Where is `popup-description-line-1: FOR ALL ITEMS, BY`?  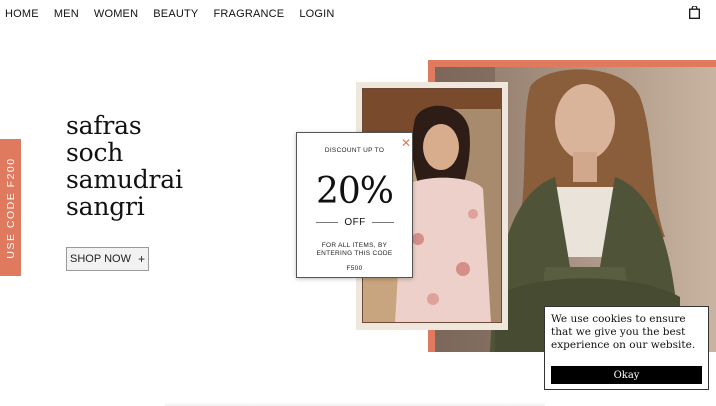 popup-description-line-1: FOR ALL ITEMS, BY is located at coordinates (354, 245).